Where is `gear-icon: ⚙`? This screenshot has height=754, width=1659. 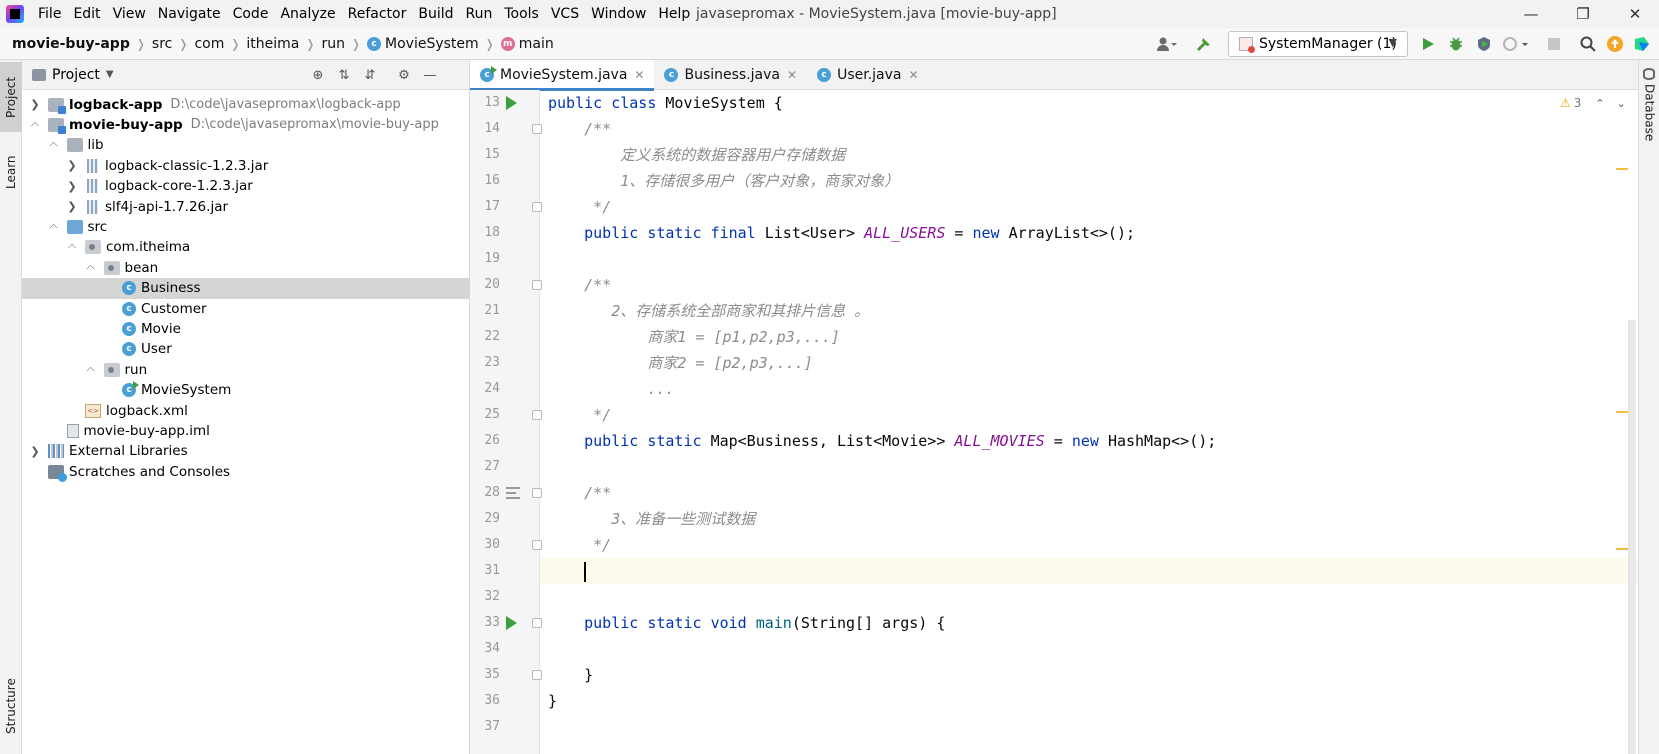
gear-icon: ⚙ is located at coordinates (404, 75).